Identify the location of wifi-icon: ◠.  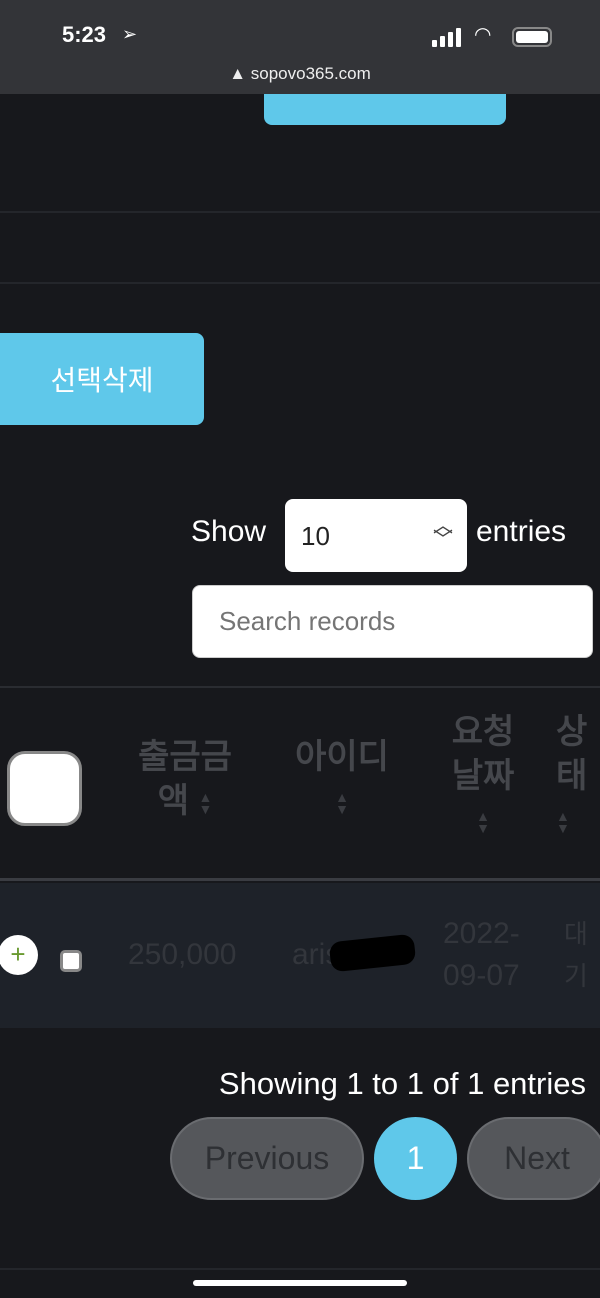
(483, 35).